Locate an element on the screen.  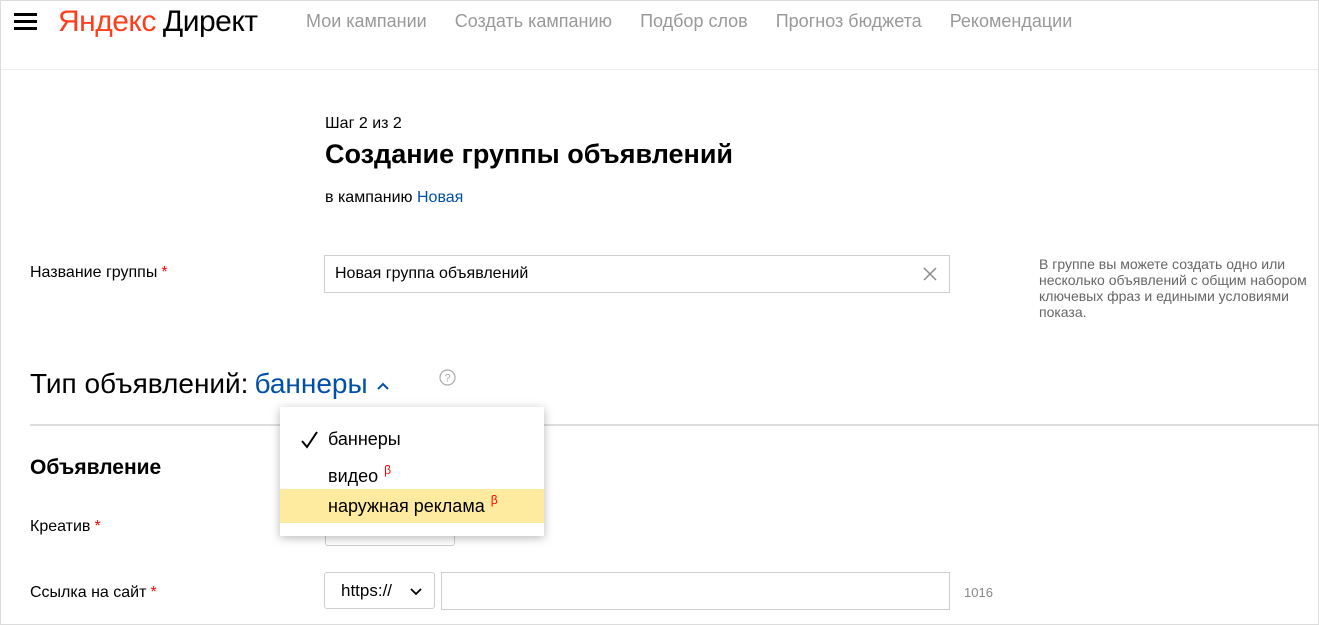
chevron-up-icon is located at coordinates (383, 386).